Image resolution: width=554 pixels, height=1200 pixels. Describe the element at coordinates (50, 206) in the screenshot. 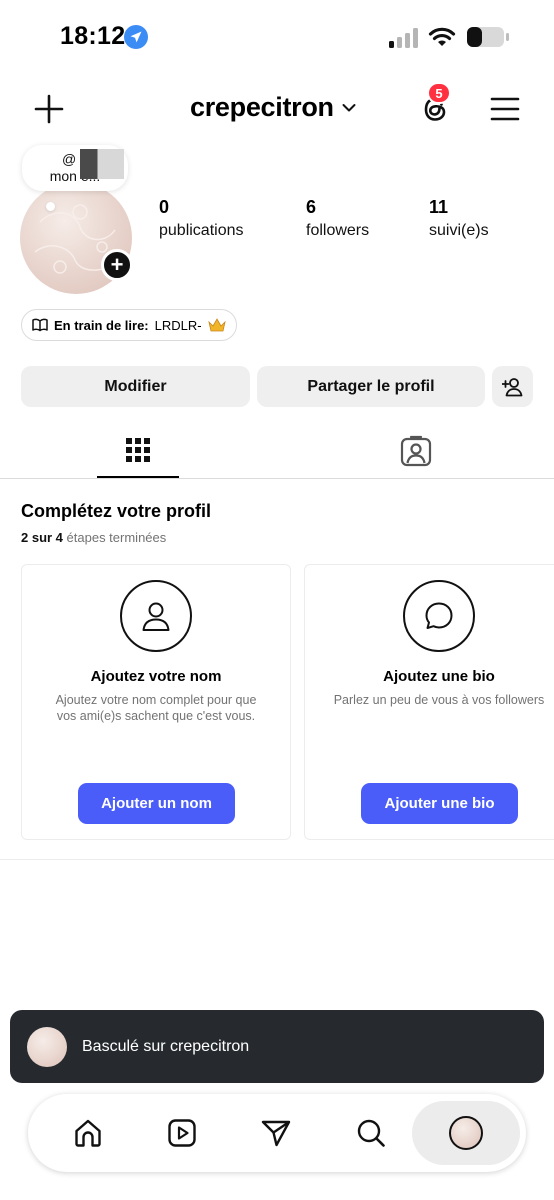

I see `note-bubble-tail` at that location.